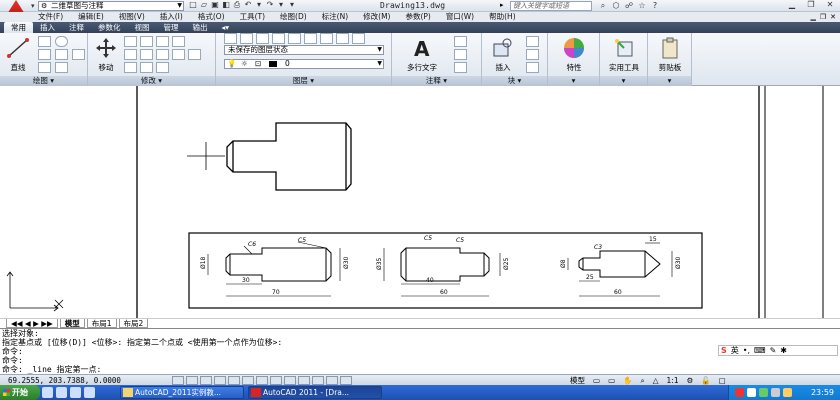  Describe the element at coordinates (146, 67) in the screenshot. I see `array-icon` at that location.